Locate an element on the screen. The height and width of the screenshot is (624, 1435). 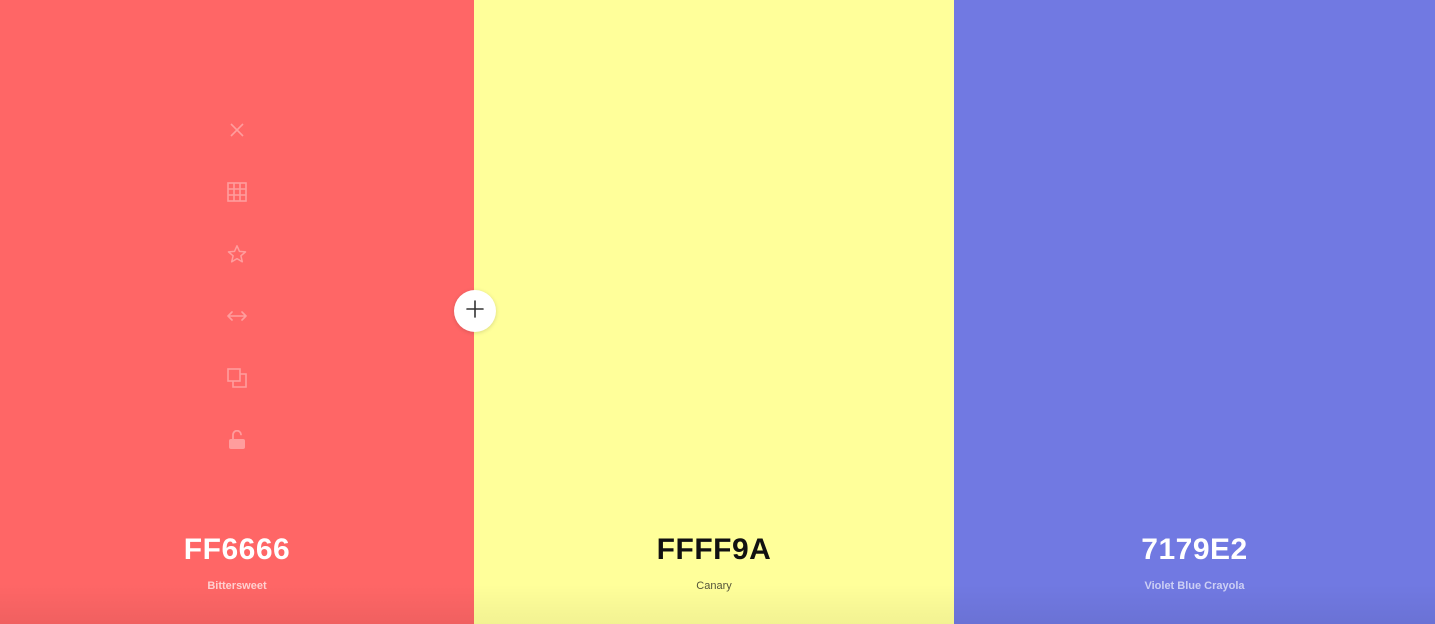
color-name: Violet Blue Crayola is located at coordinates (1194, 586).